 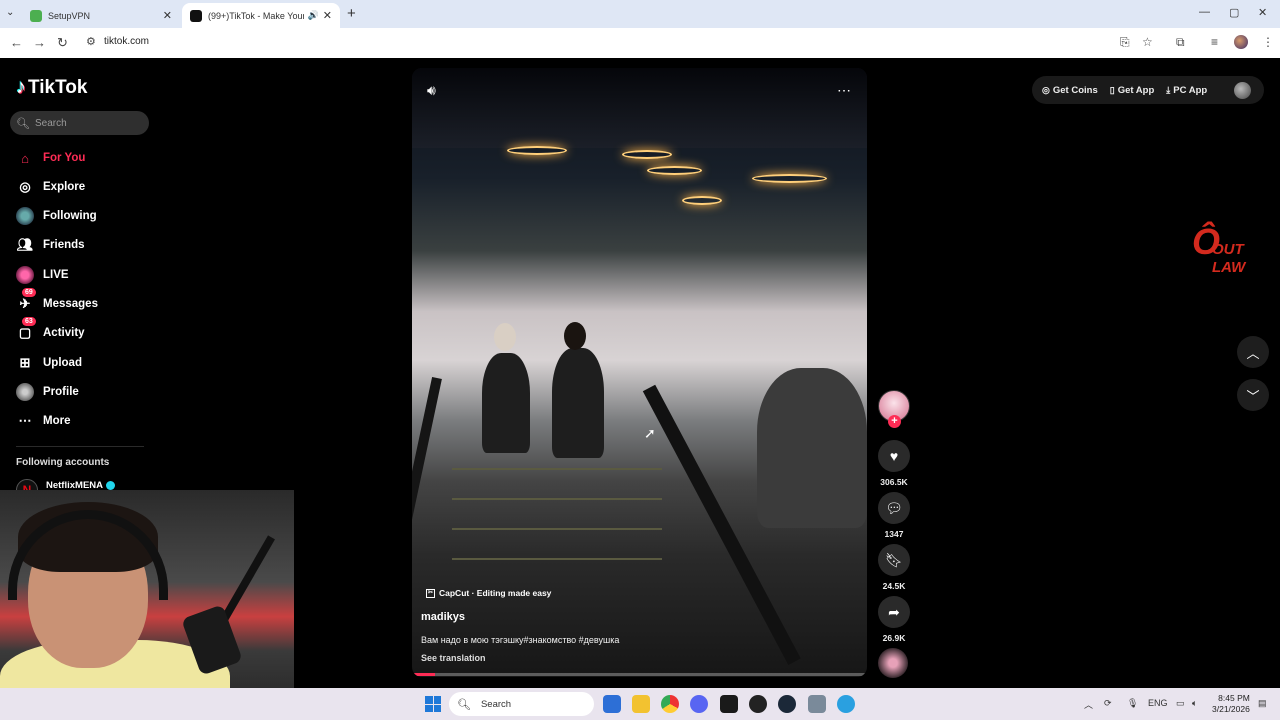 What do you see at coordinates (758, 704) in the screenshot?
I see `taskbar-obs-icon` at bounding box center [758, 704].